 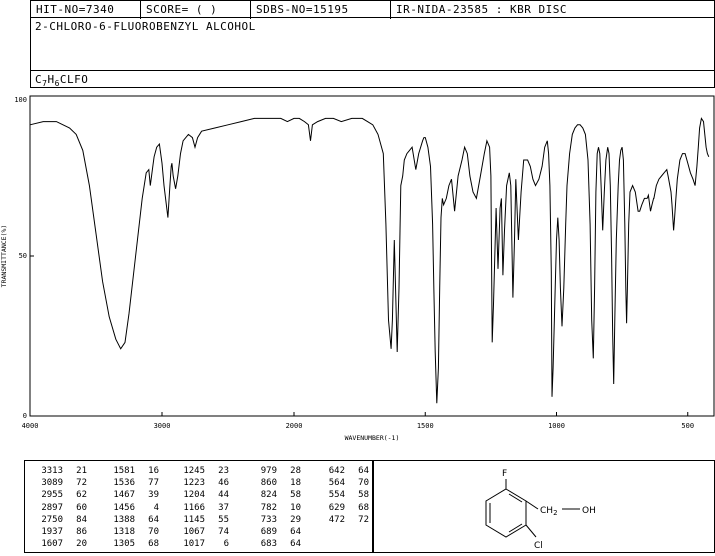 I want to click on peak-transmittance: 60, so click(x=81, y=507).